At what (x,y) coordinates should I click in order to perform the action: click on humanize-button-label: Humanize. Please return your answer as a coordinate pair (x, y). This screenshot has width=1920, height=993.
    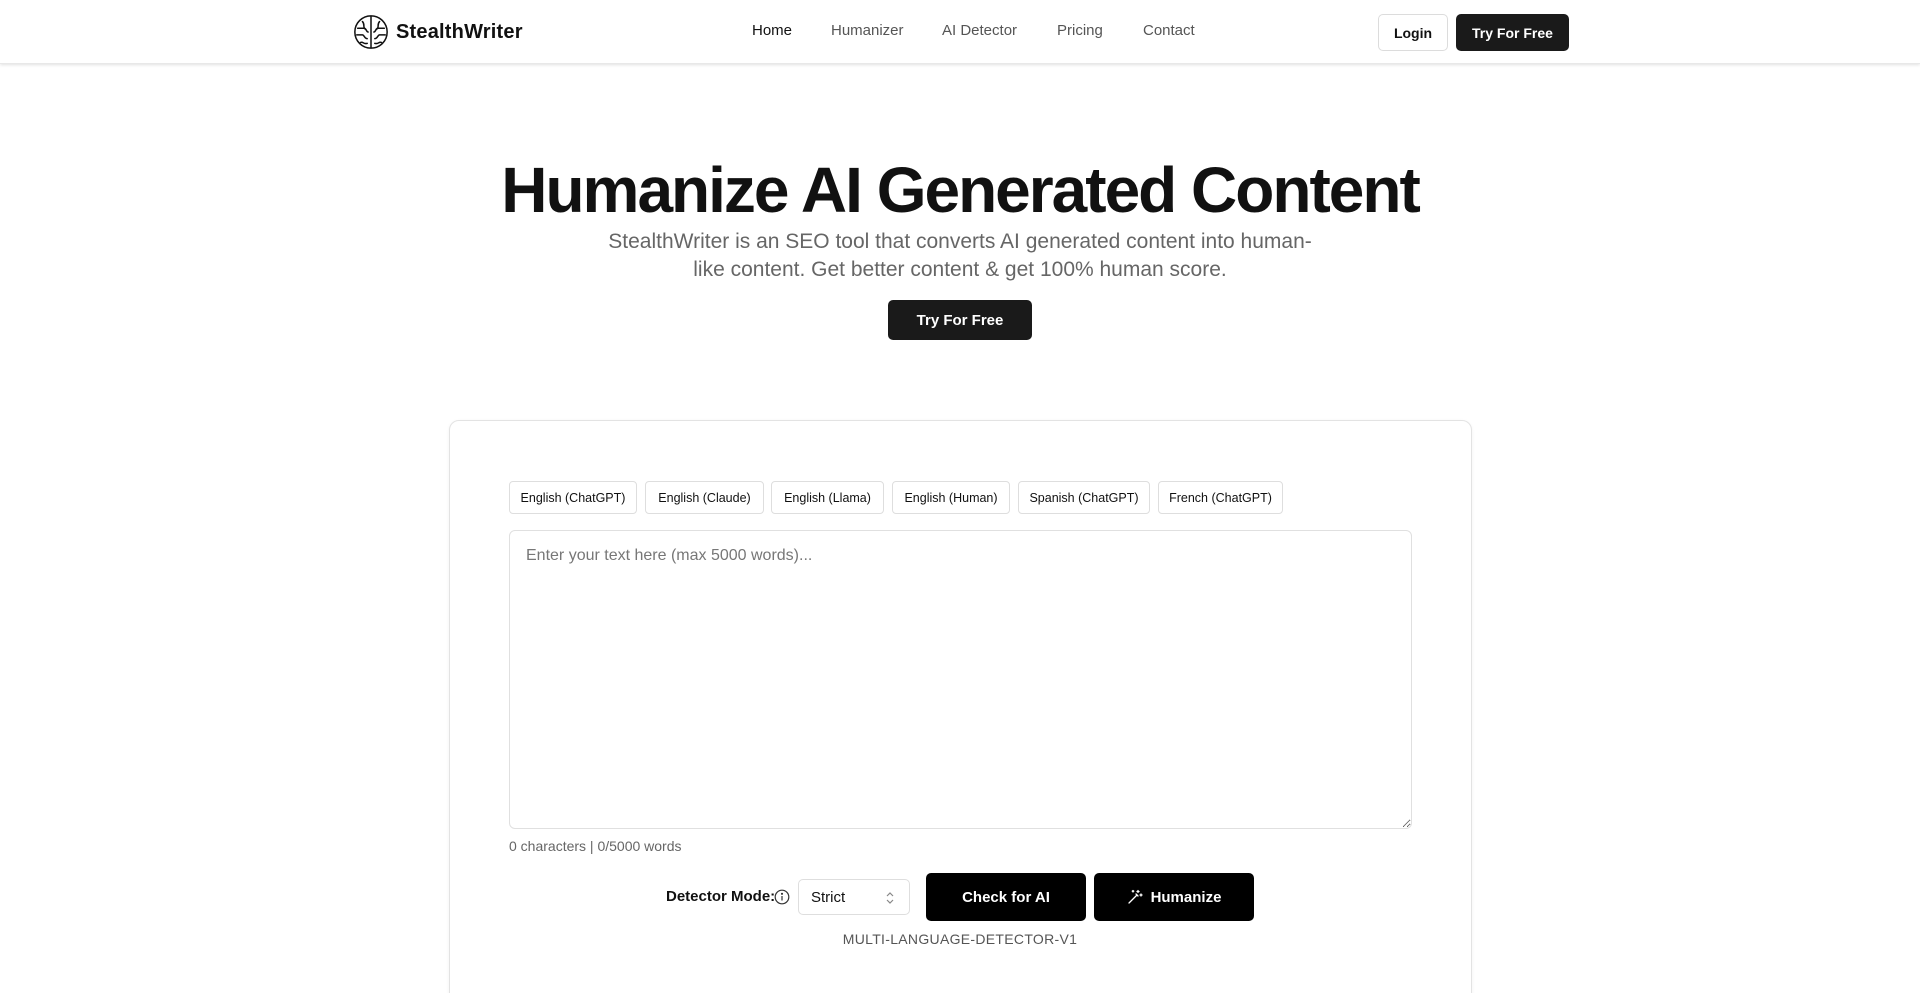
    Looking at the image, I should click on (1186, 897).